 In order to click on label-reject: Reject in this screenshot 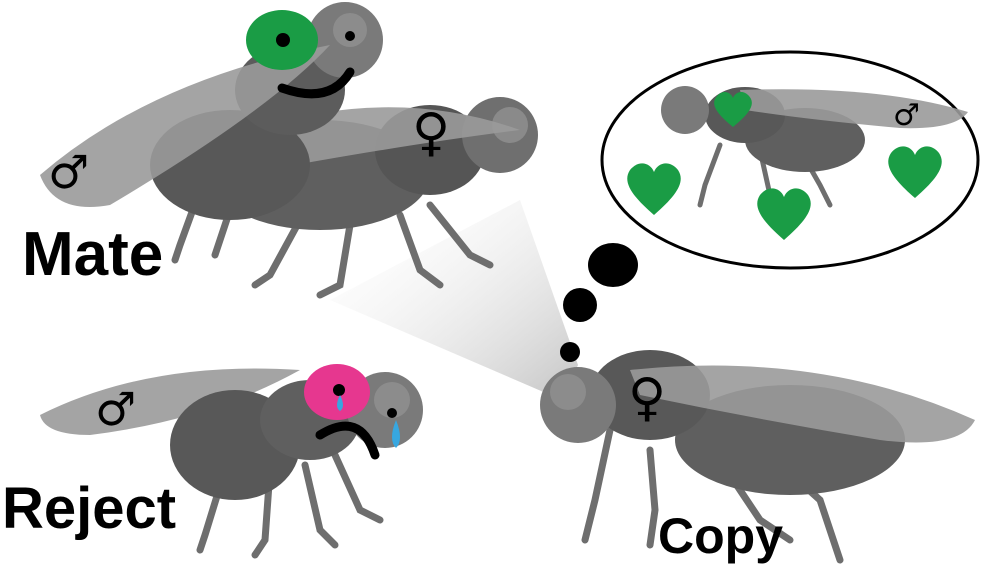, I will do `click(89, 508)`.